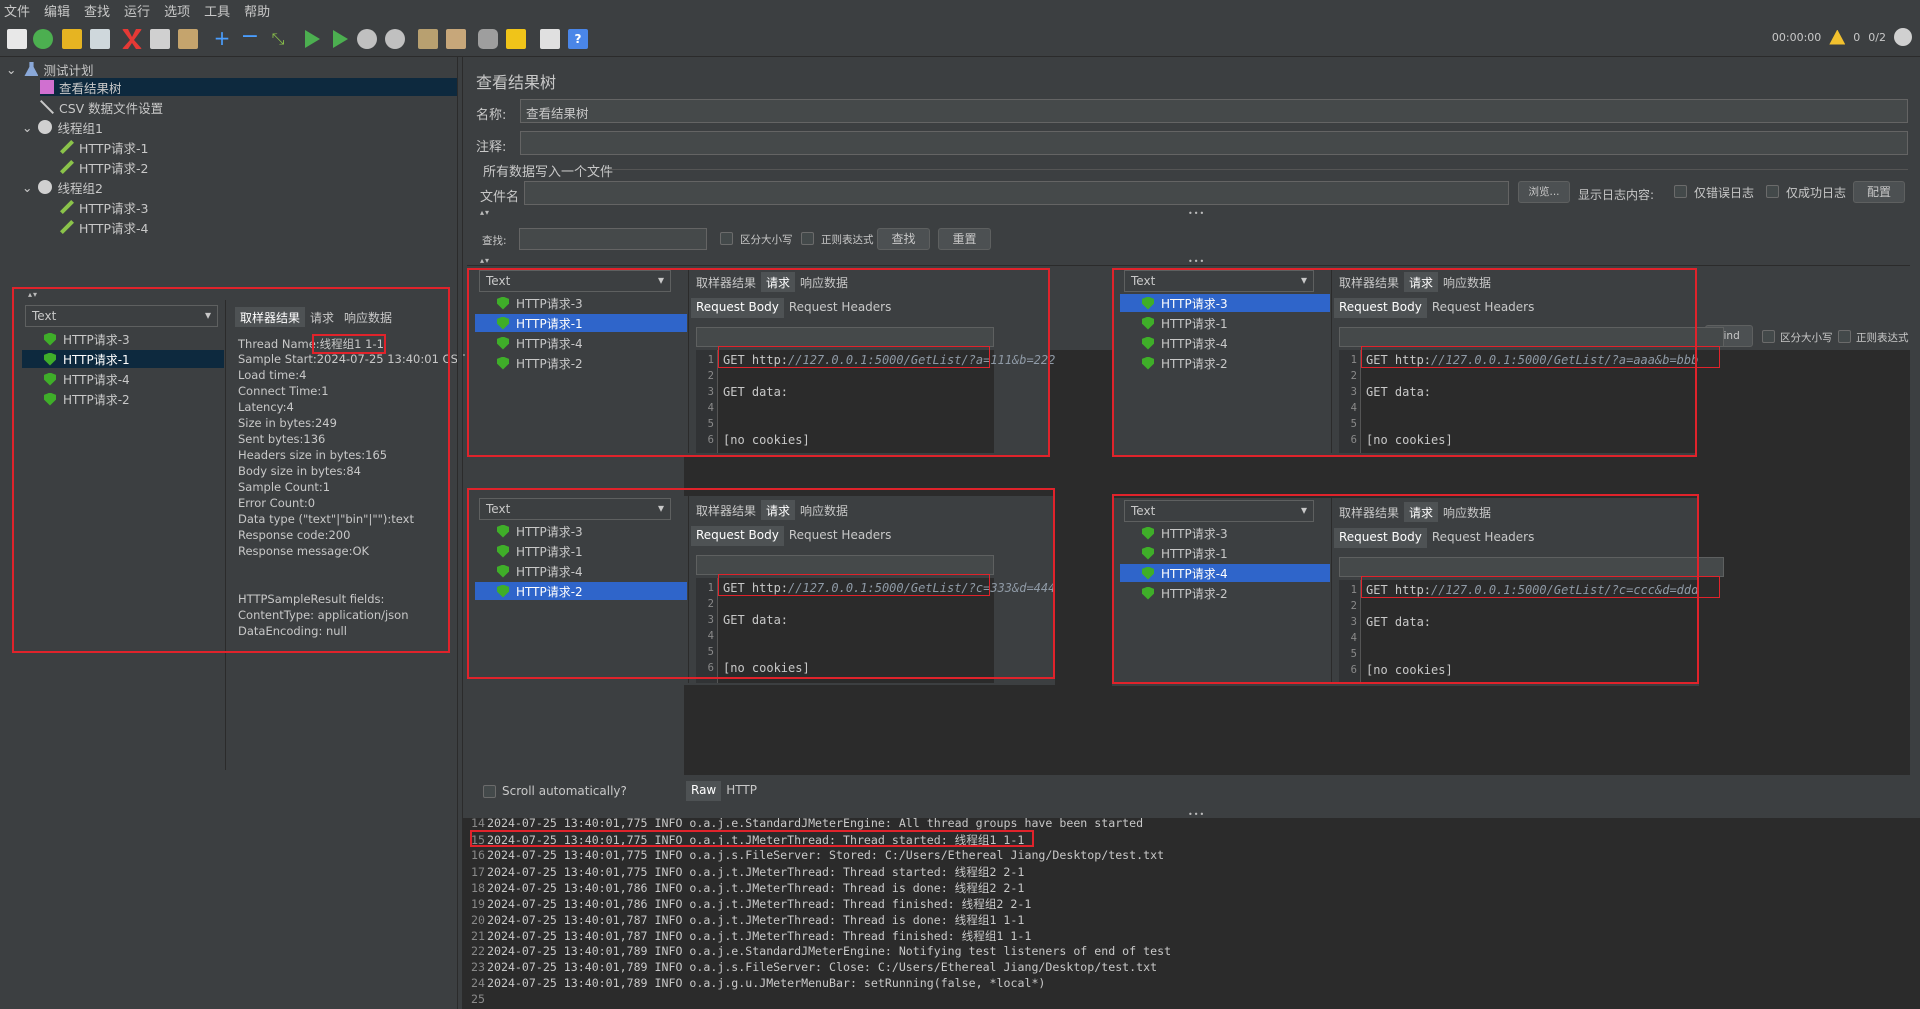 This screenshot has height=1009, width=1920. What do you see at coordinates (137, 10) in the screenshot?
I see `menu-run: 运行` at bounding box center [137, 10].